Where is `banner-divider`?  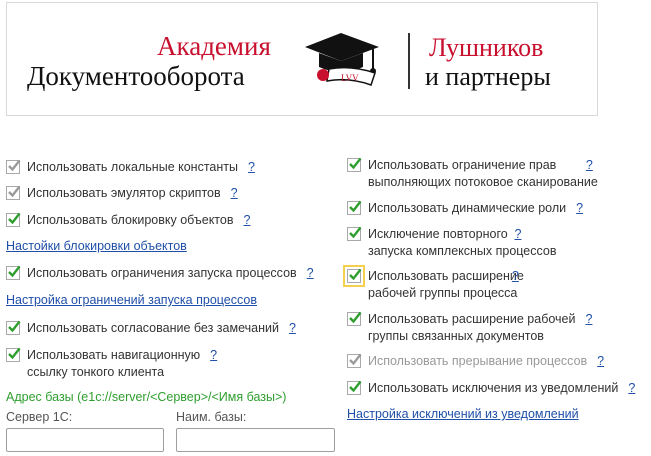 banner-divider is located at coordinates (409, 61).